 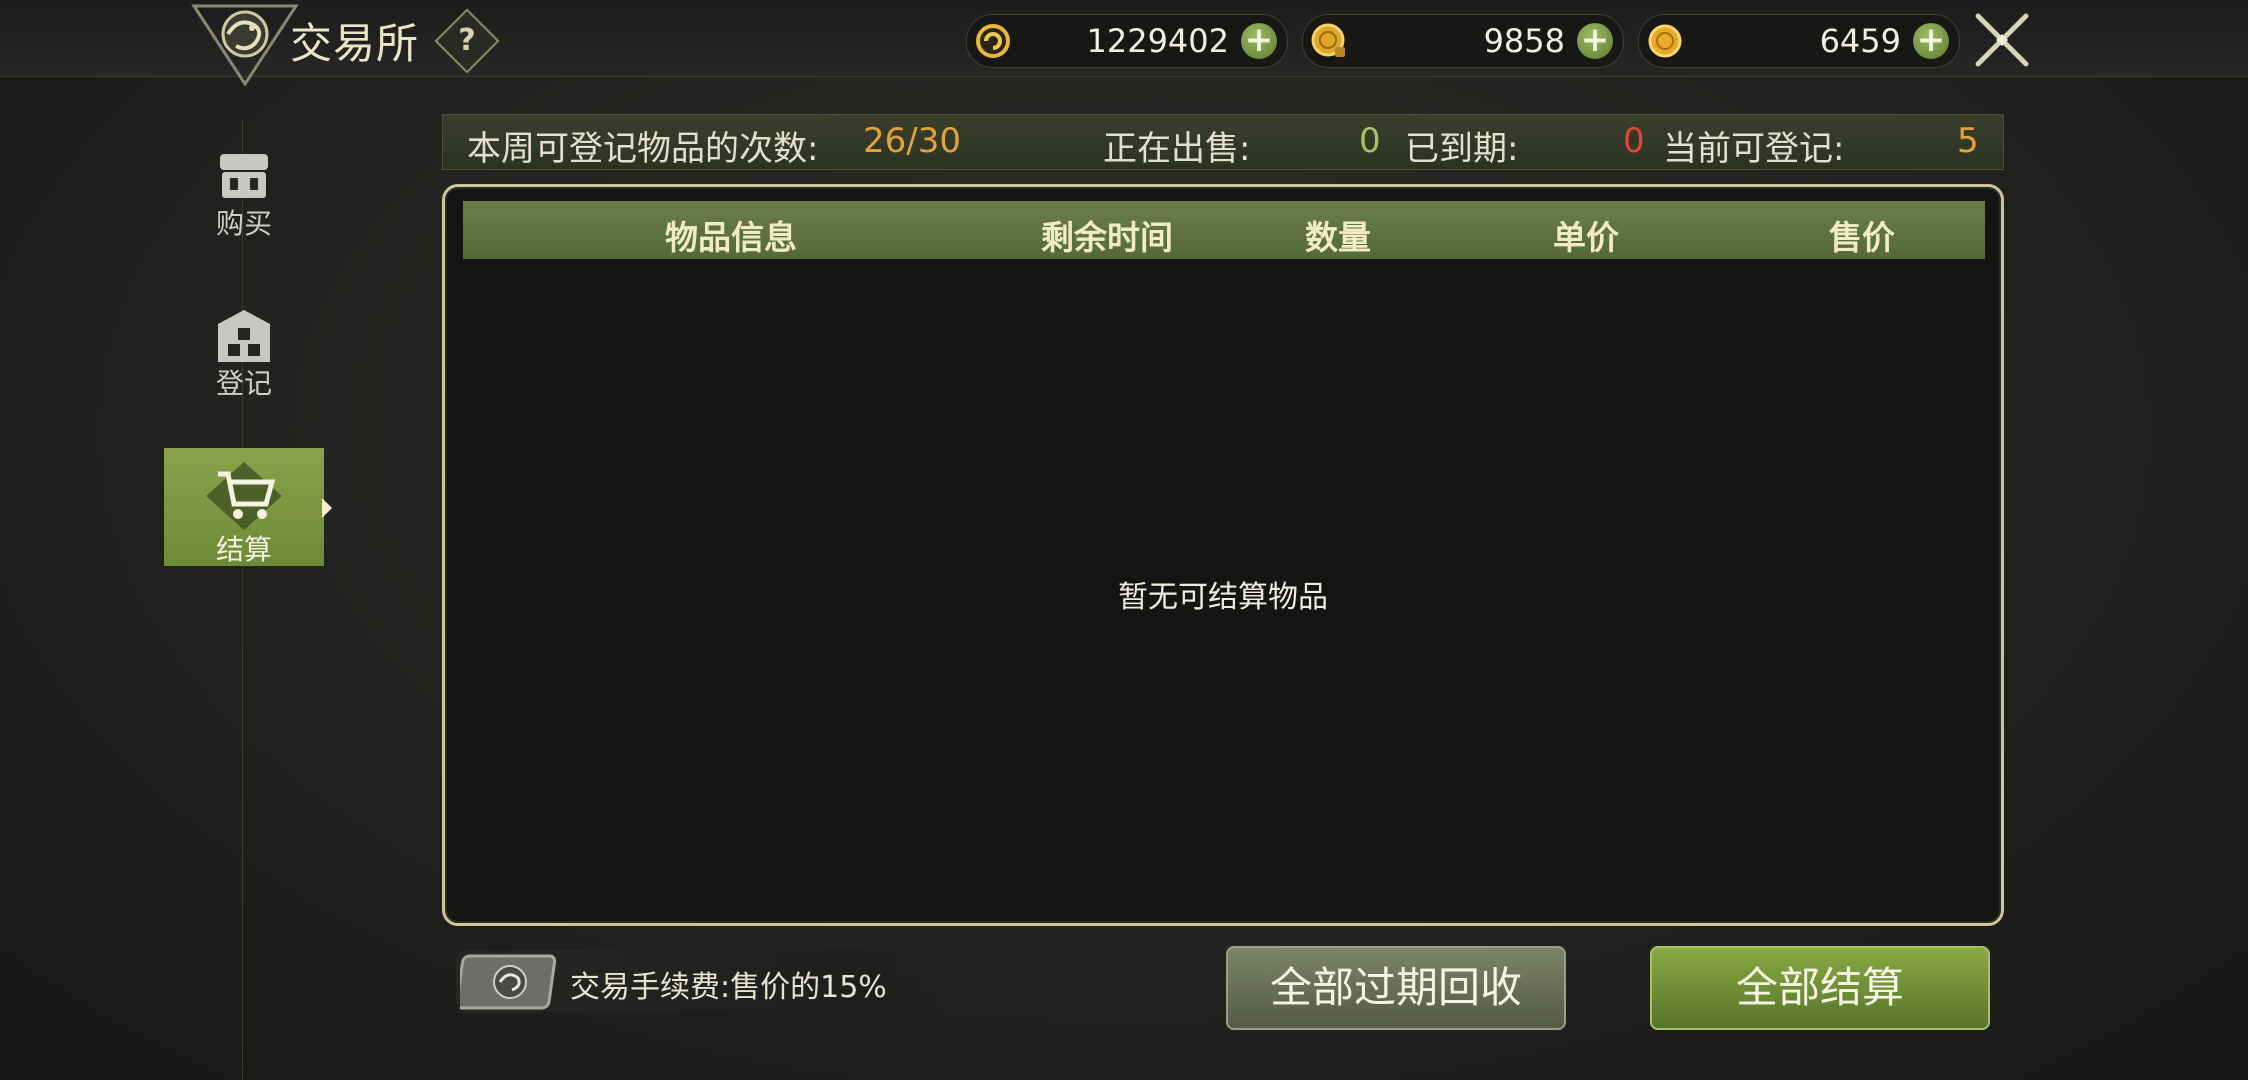 What do you see at coordinates (1524, 41) in the screenshot?
I see `currency-bound-gold-value: 9858` at bounding box center [1524, 41].